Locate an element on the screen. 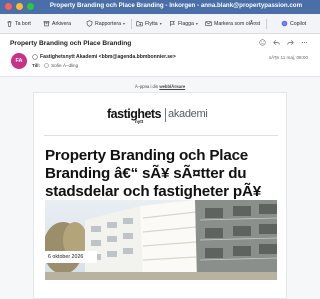 The width and height of the screenshot is (320, 299). report-label: Rapportera is located at coordinates (108, 23).